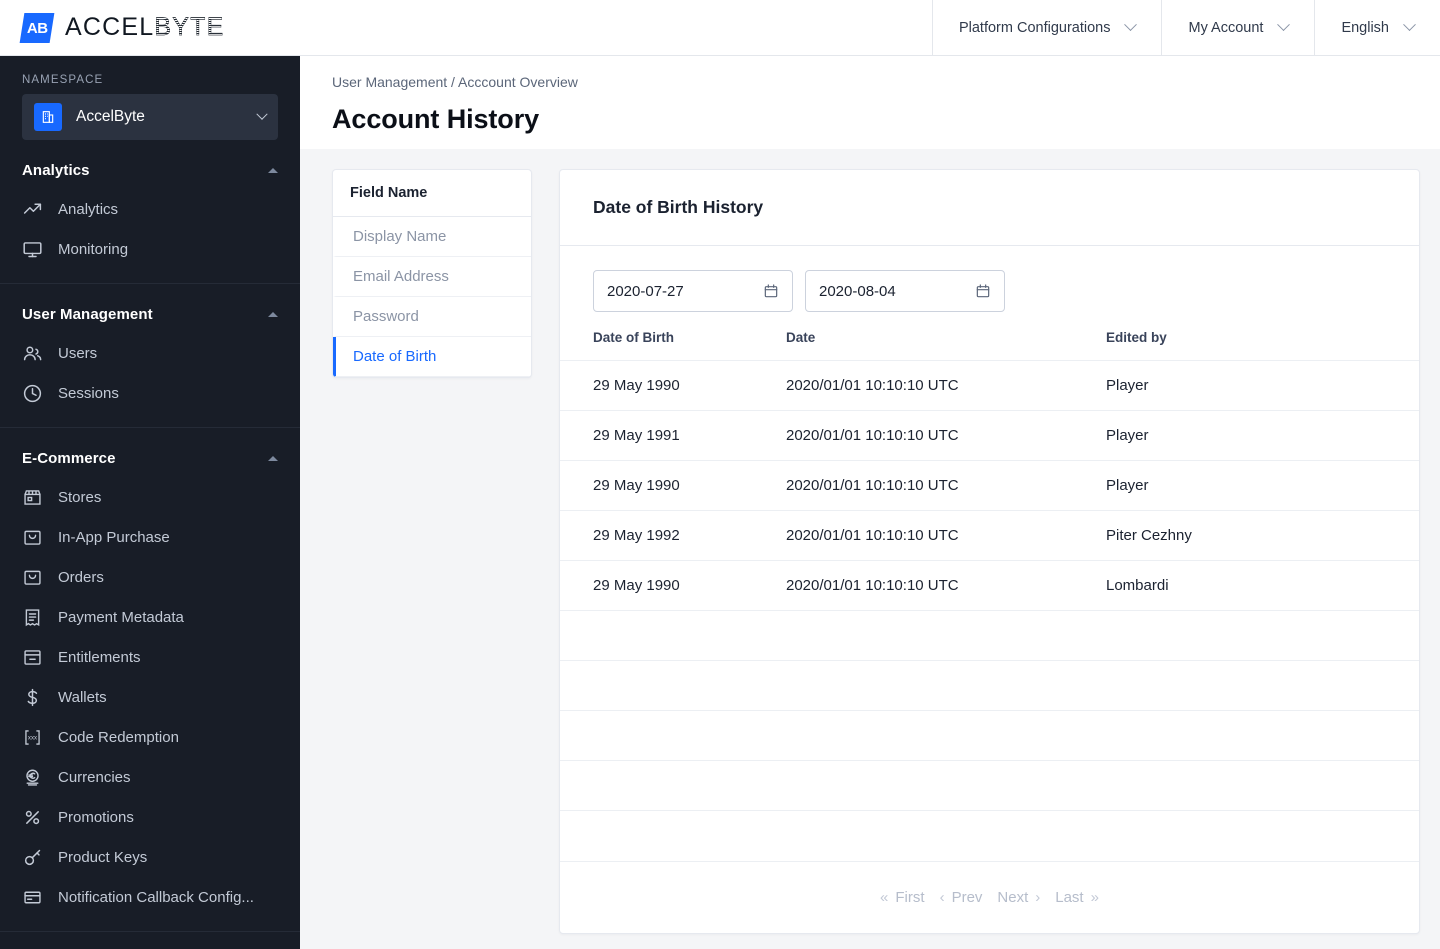 This screenshot has height=949, width=1440. What do you see at coordinates (80, 497) in the screenshot?
I see `sidebar-item-label: Stores` at bounding box center [80, 497].